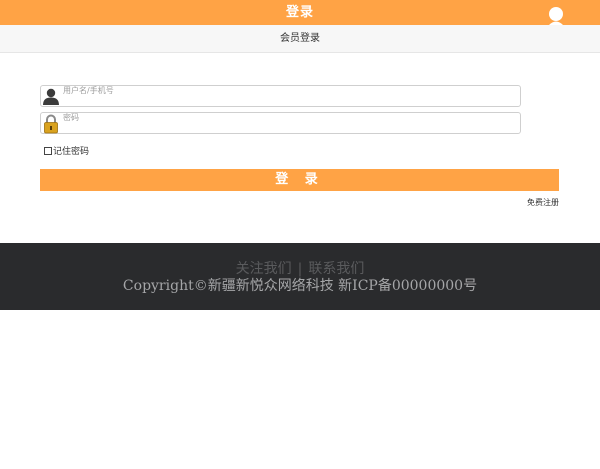 This screenshot has height=469, width=600. I want to click on register-link: 免费注册, so click(534, 203).